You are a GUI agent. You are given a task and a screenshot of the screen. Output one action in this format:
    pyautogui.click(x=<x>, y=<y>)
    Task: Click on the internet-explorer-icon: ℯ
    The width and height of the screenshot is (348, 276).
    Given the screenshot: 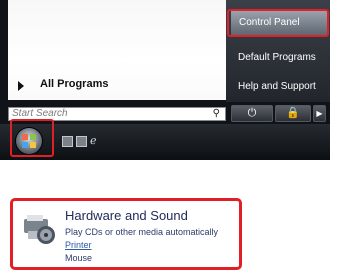 What is the action you would take?
    pyautogui.click(x=95, y=140)
    